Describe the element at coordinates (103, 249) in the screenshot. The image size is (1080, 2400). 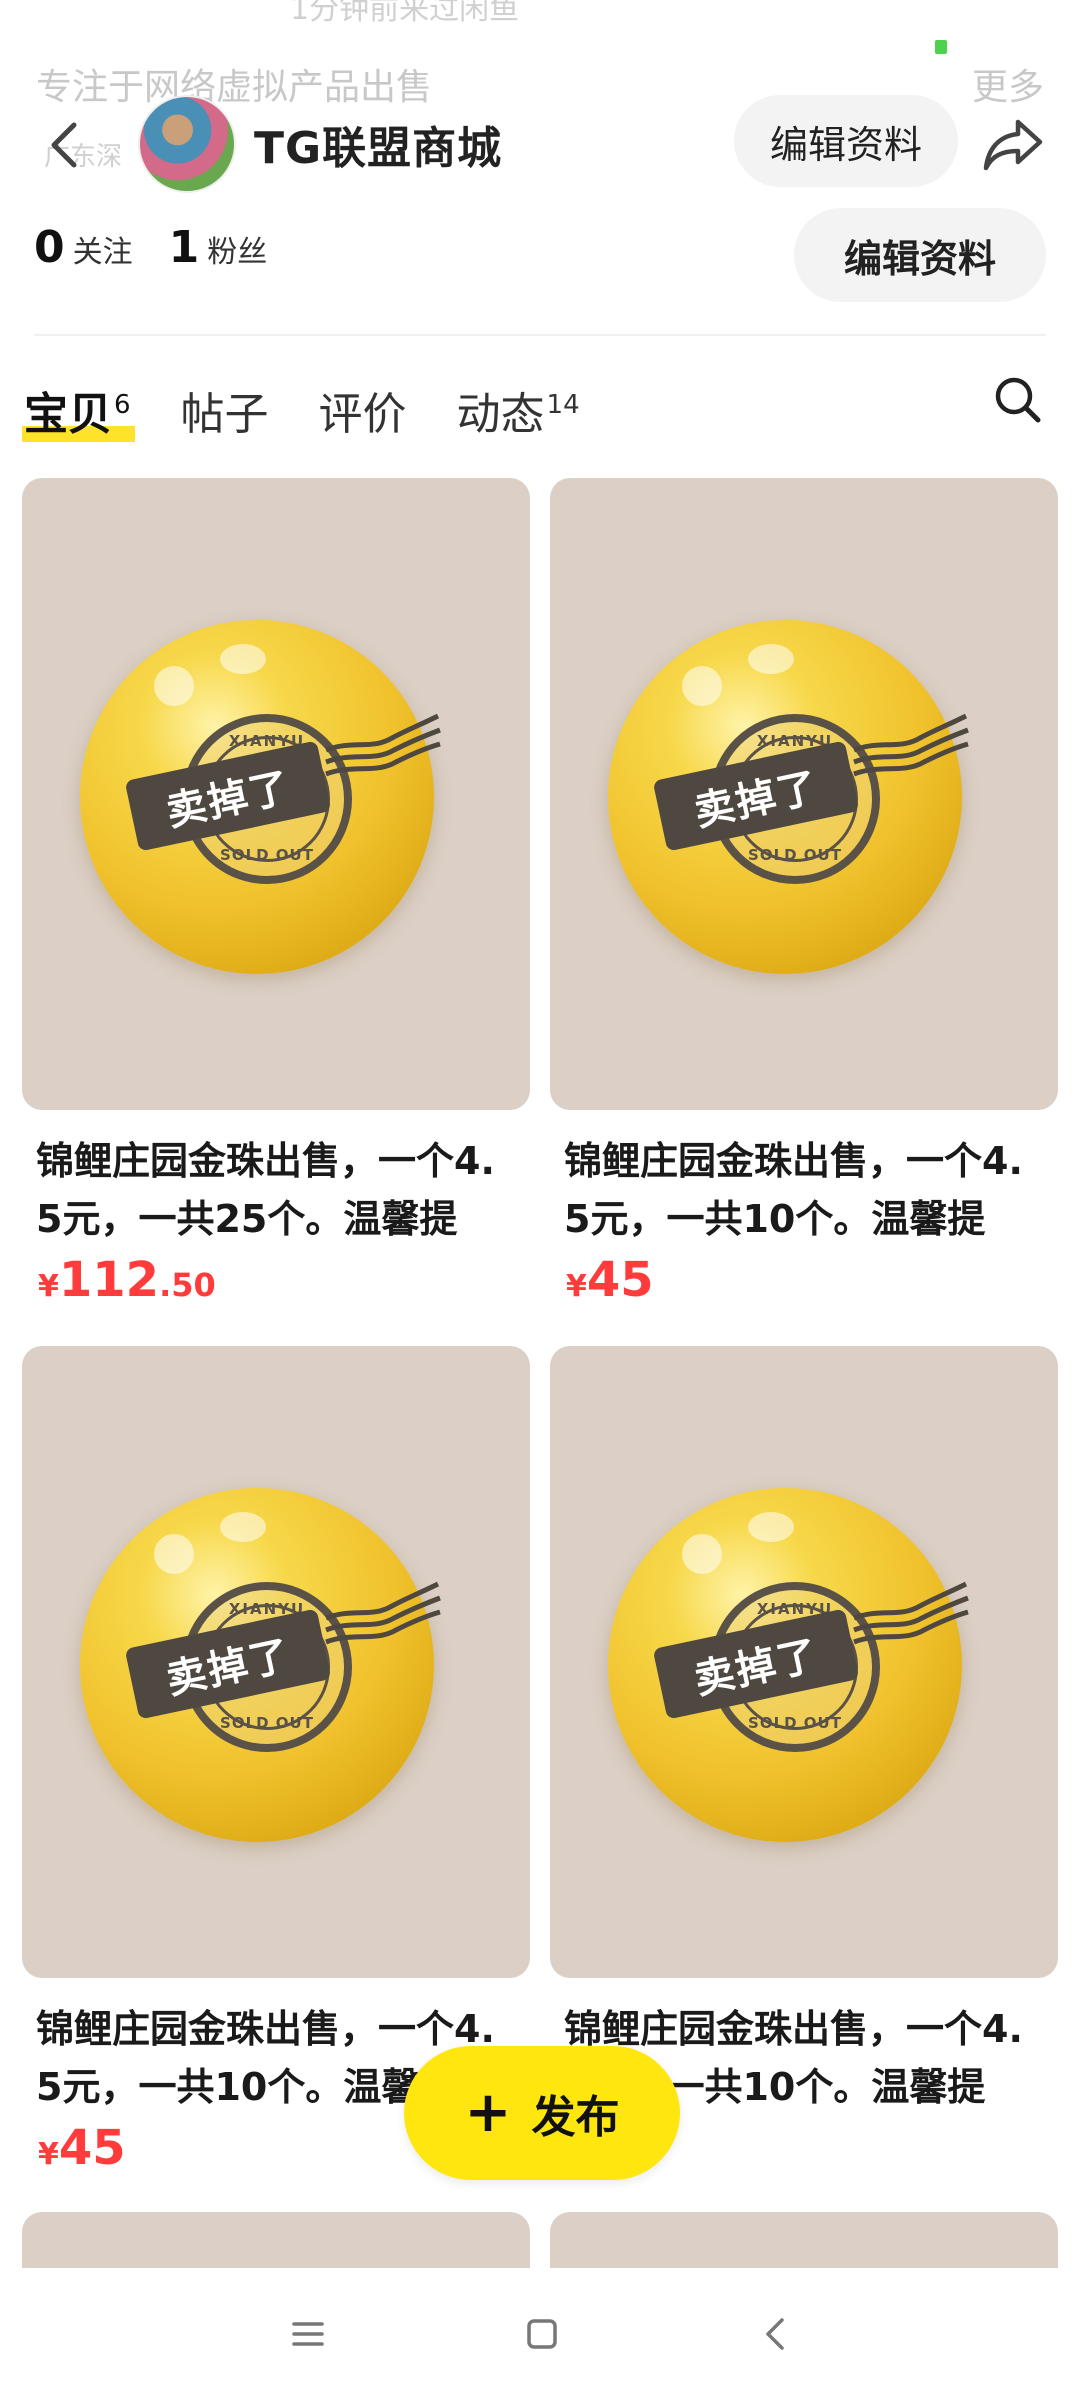
I see `following-label: 关注` at that location.